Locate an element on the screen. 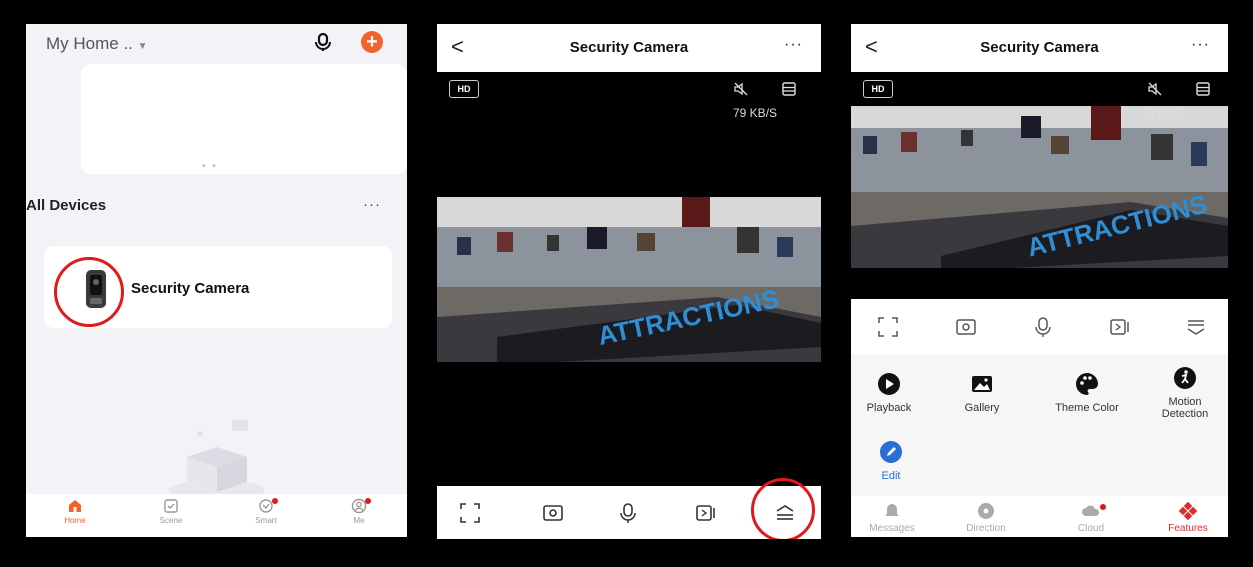 The image size is (1253, 567). feature-edit: Edit is located at coordinates (891, 461).